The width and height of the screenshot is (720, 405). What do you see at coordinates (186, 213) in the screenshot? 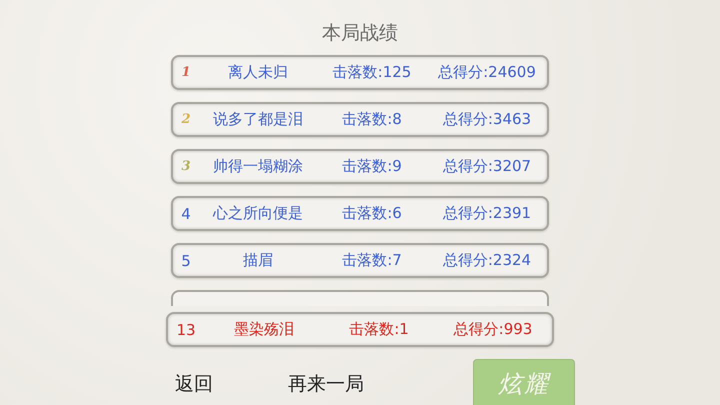
I see `rank-number: 4` at bounding box center [186, 213].